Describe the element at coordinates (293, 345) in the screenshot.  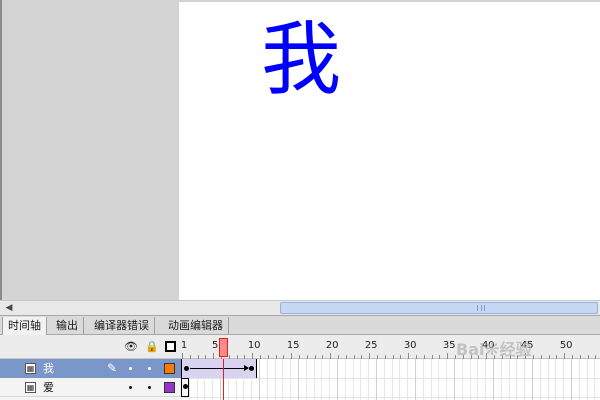
I see `ruler-label: 15` at that location.